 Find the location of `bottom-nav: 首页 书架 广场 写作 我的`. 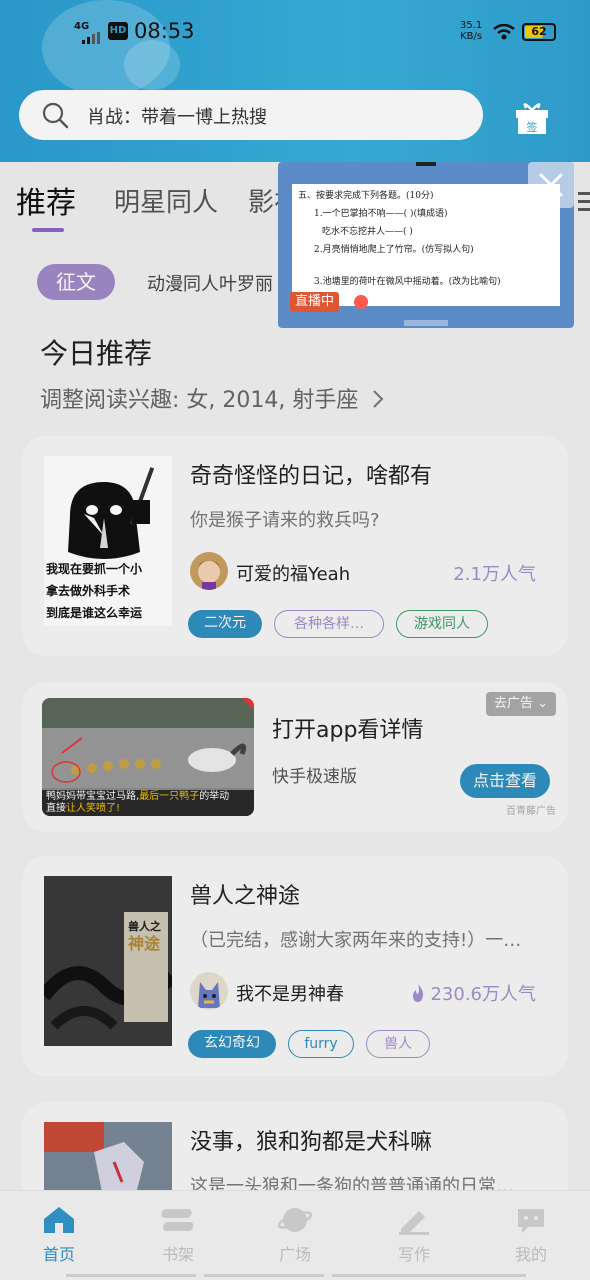

bottom-nav: 首页 书架 广场 写作 我的 is located at coordinates (295, 1235).